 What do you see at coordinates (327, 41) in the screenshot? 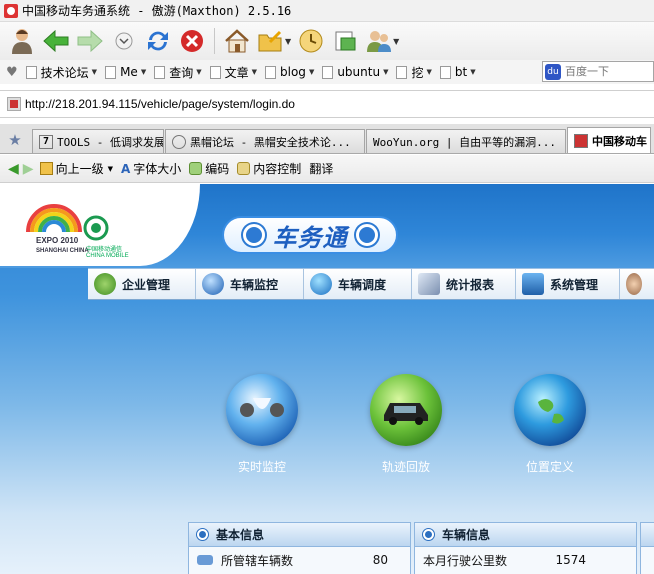
I see `browser-toolbar: ▼ ▼` at bounding box center [327, 41].